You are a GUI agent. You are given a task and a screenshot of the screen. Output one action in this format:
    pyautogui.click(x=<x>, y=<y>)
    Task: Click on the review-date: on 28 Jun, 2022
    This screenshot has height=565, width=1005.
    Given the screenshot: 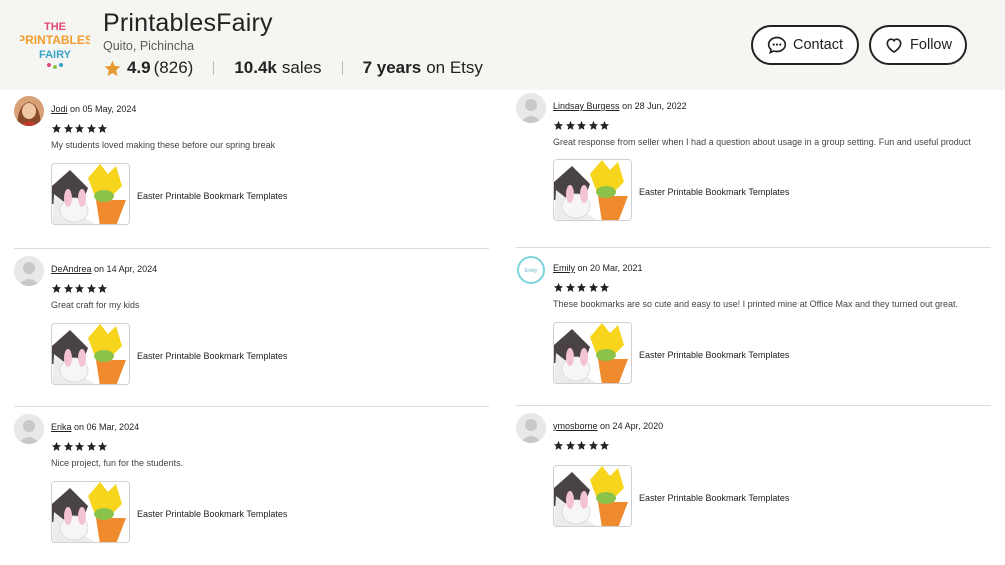 What is the action you would take?
    pyautogui.click(x=654, y=106)
    